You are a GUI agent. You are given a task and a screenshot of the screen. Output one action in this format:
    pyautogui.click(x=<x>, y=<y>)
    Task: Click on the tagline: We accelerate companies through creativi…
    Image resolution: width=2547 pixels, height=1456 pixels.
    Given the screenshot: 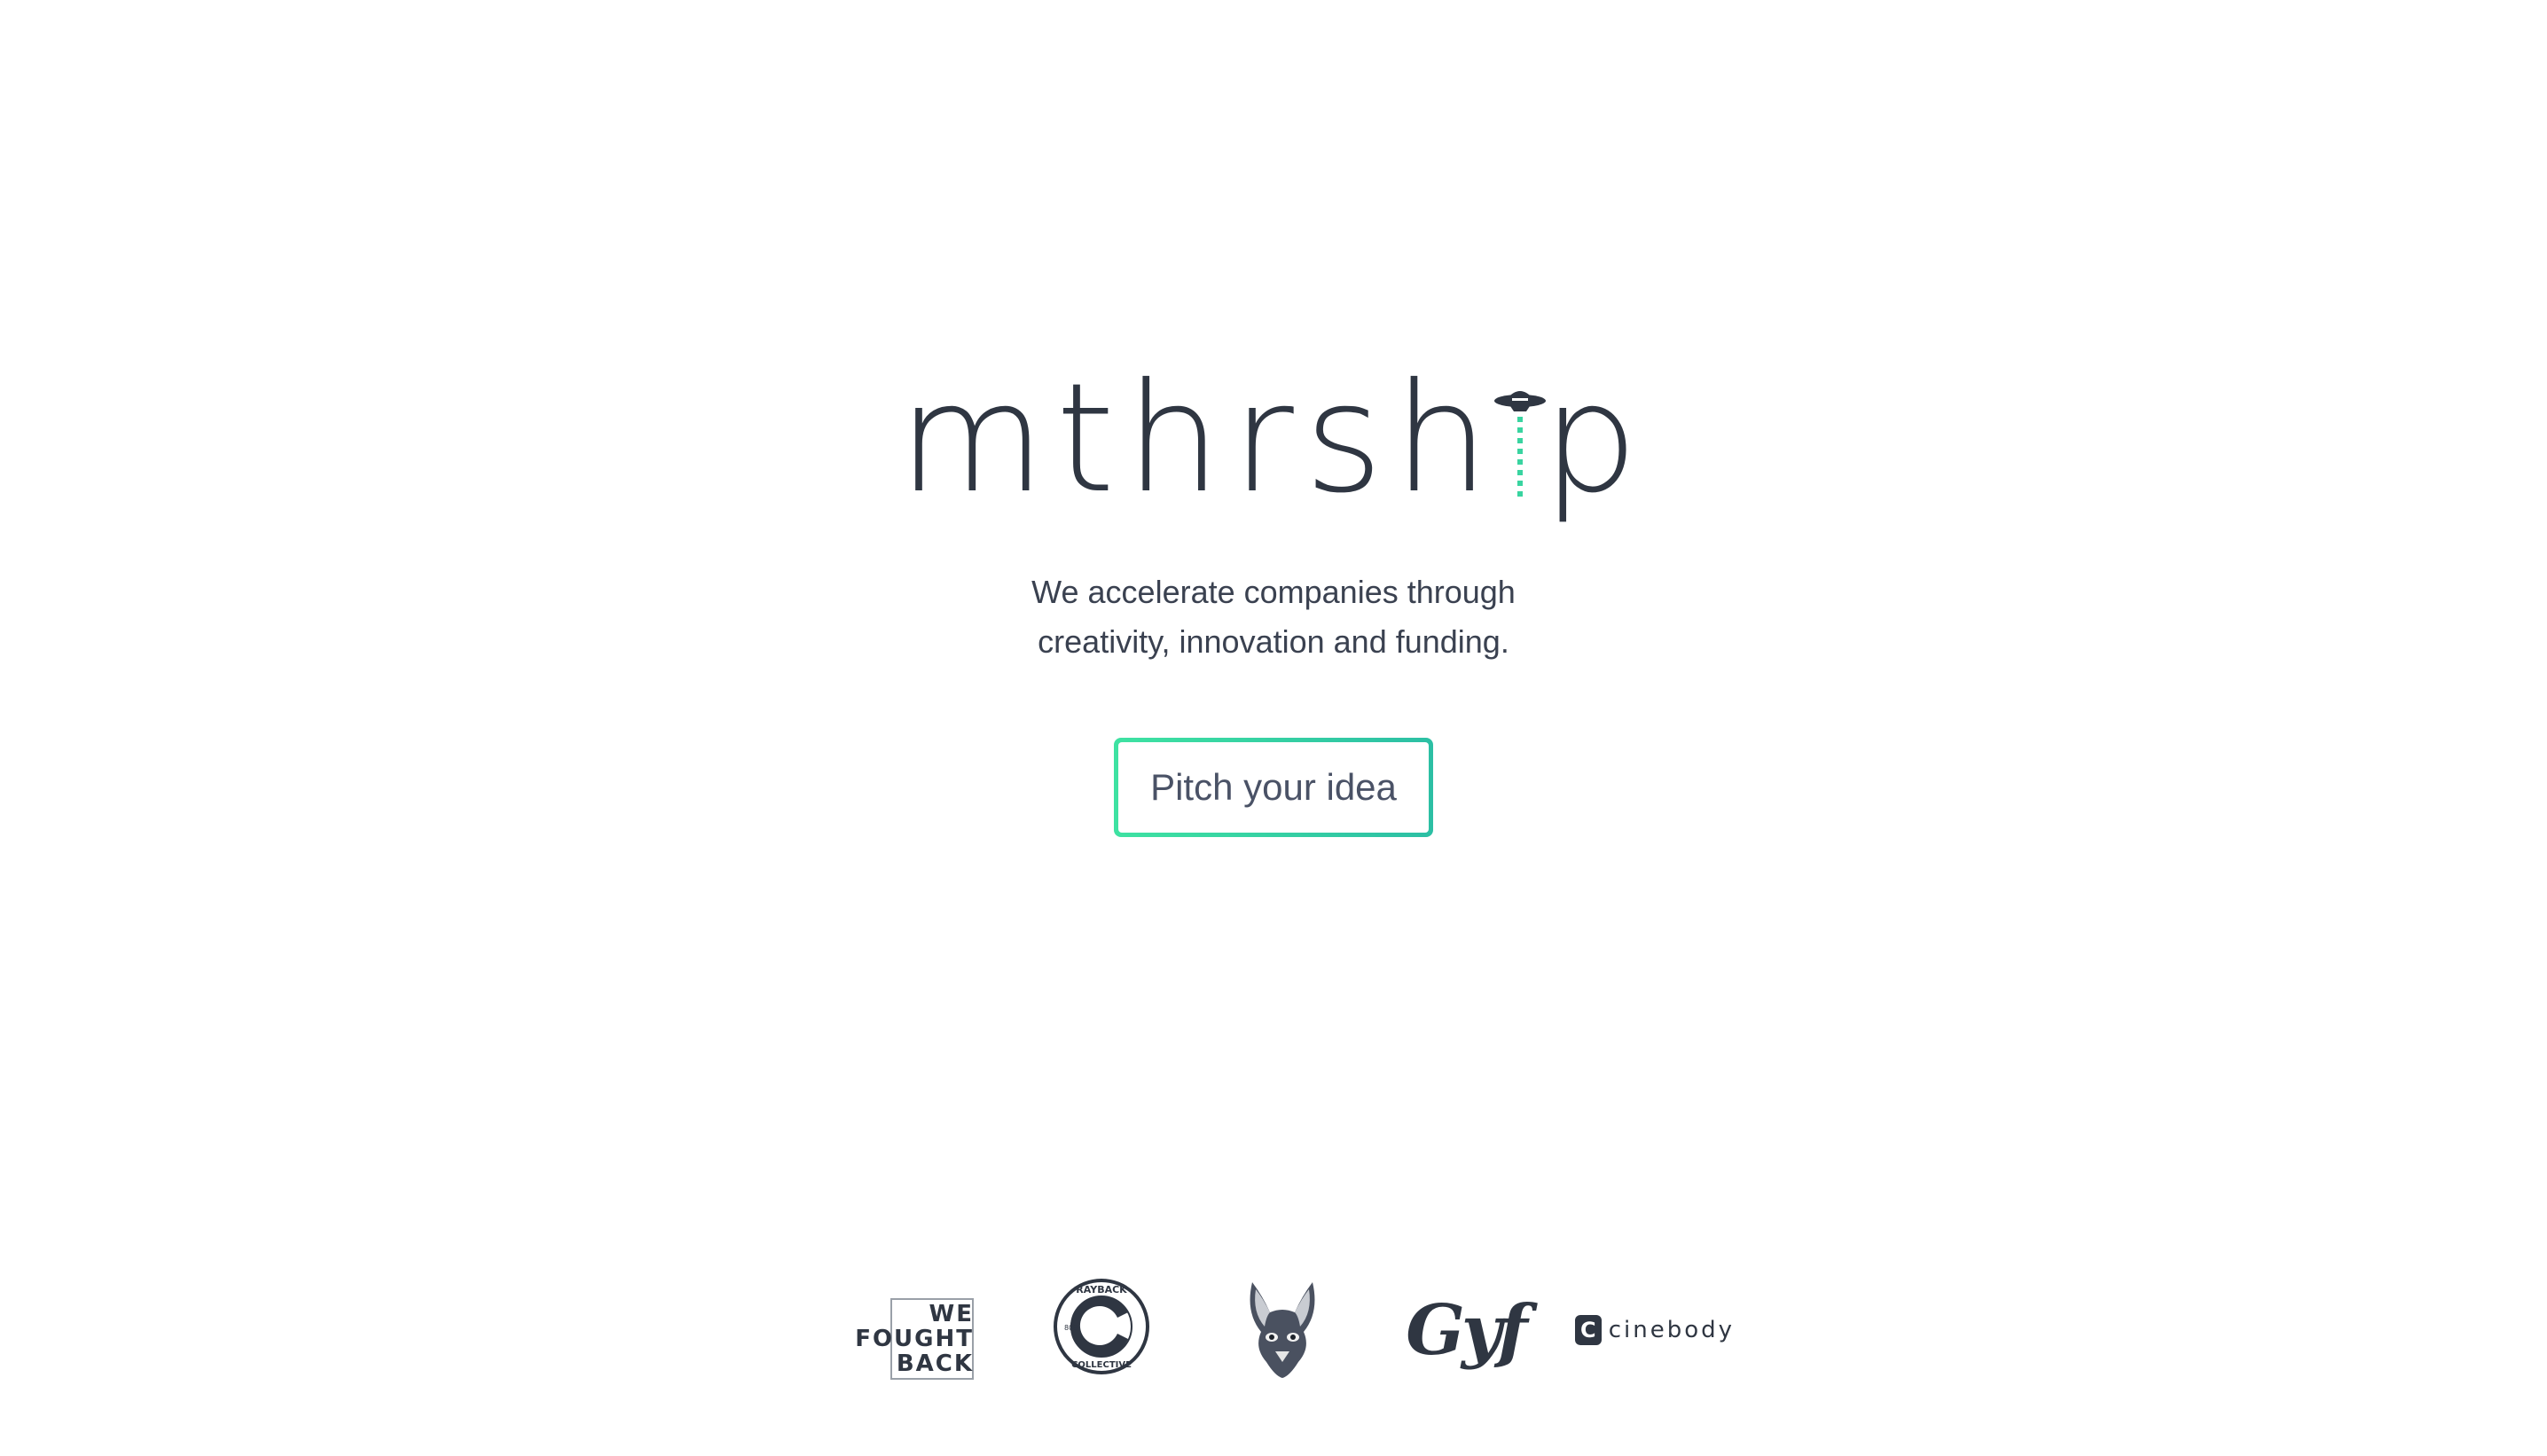 What is the action you would take?
    pyautogui.click(x=1273, y=617)
    